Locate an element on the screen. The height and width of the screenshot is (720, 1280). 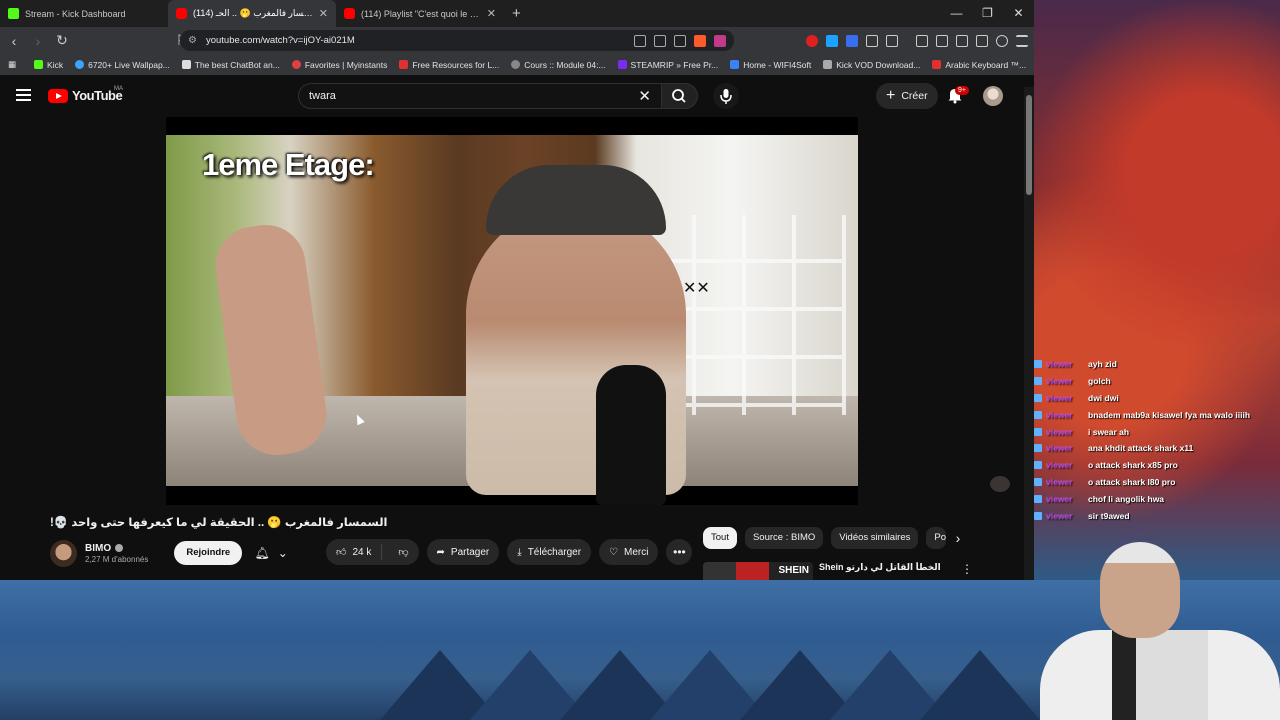
subscription-bell-button: 🔔︎ ⌄ is located at coordinates (271, 553).